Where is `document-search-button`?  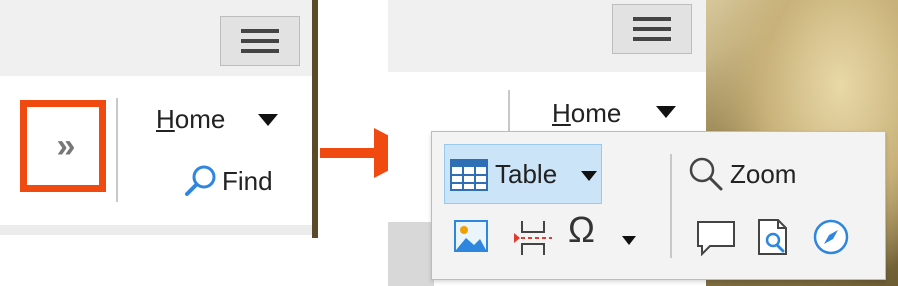 document-search-button is located at coordinates (774, 239).